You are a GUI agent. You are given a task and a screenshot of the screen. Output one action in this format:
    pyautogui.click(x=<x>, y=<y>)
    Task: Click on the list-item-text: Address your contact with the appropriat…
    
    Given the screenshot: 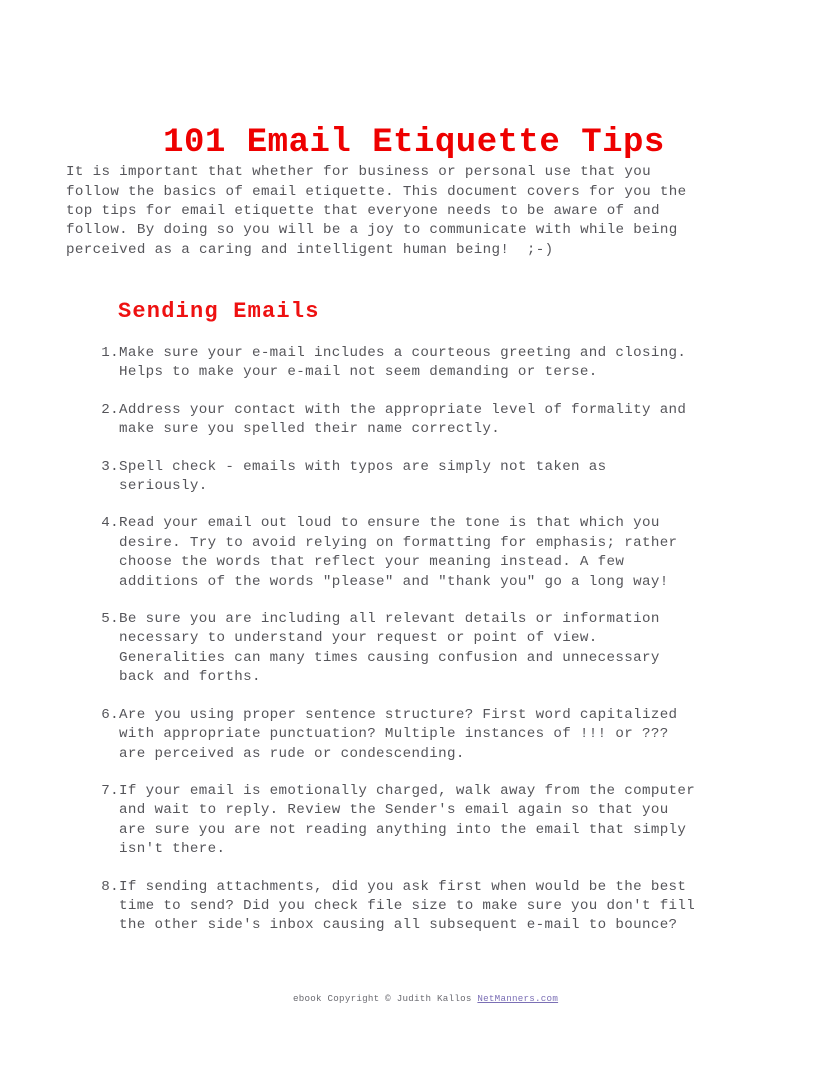 What is the action you would take?
    pyautogui.click(x=403, y=419)
    